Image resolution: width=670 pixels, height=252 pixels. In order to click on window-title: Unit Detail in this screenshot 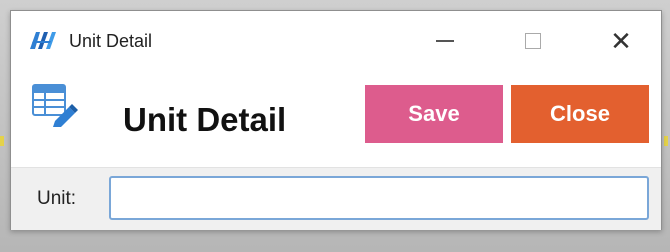, I will do `click(111, 41)`.